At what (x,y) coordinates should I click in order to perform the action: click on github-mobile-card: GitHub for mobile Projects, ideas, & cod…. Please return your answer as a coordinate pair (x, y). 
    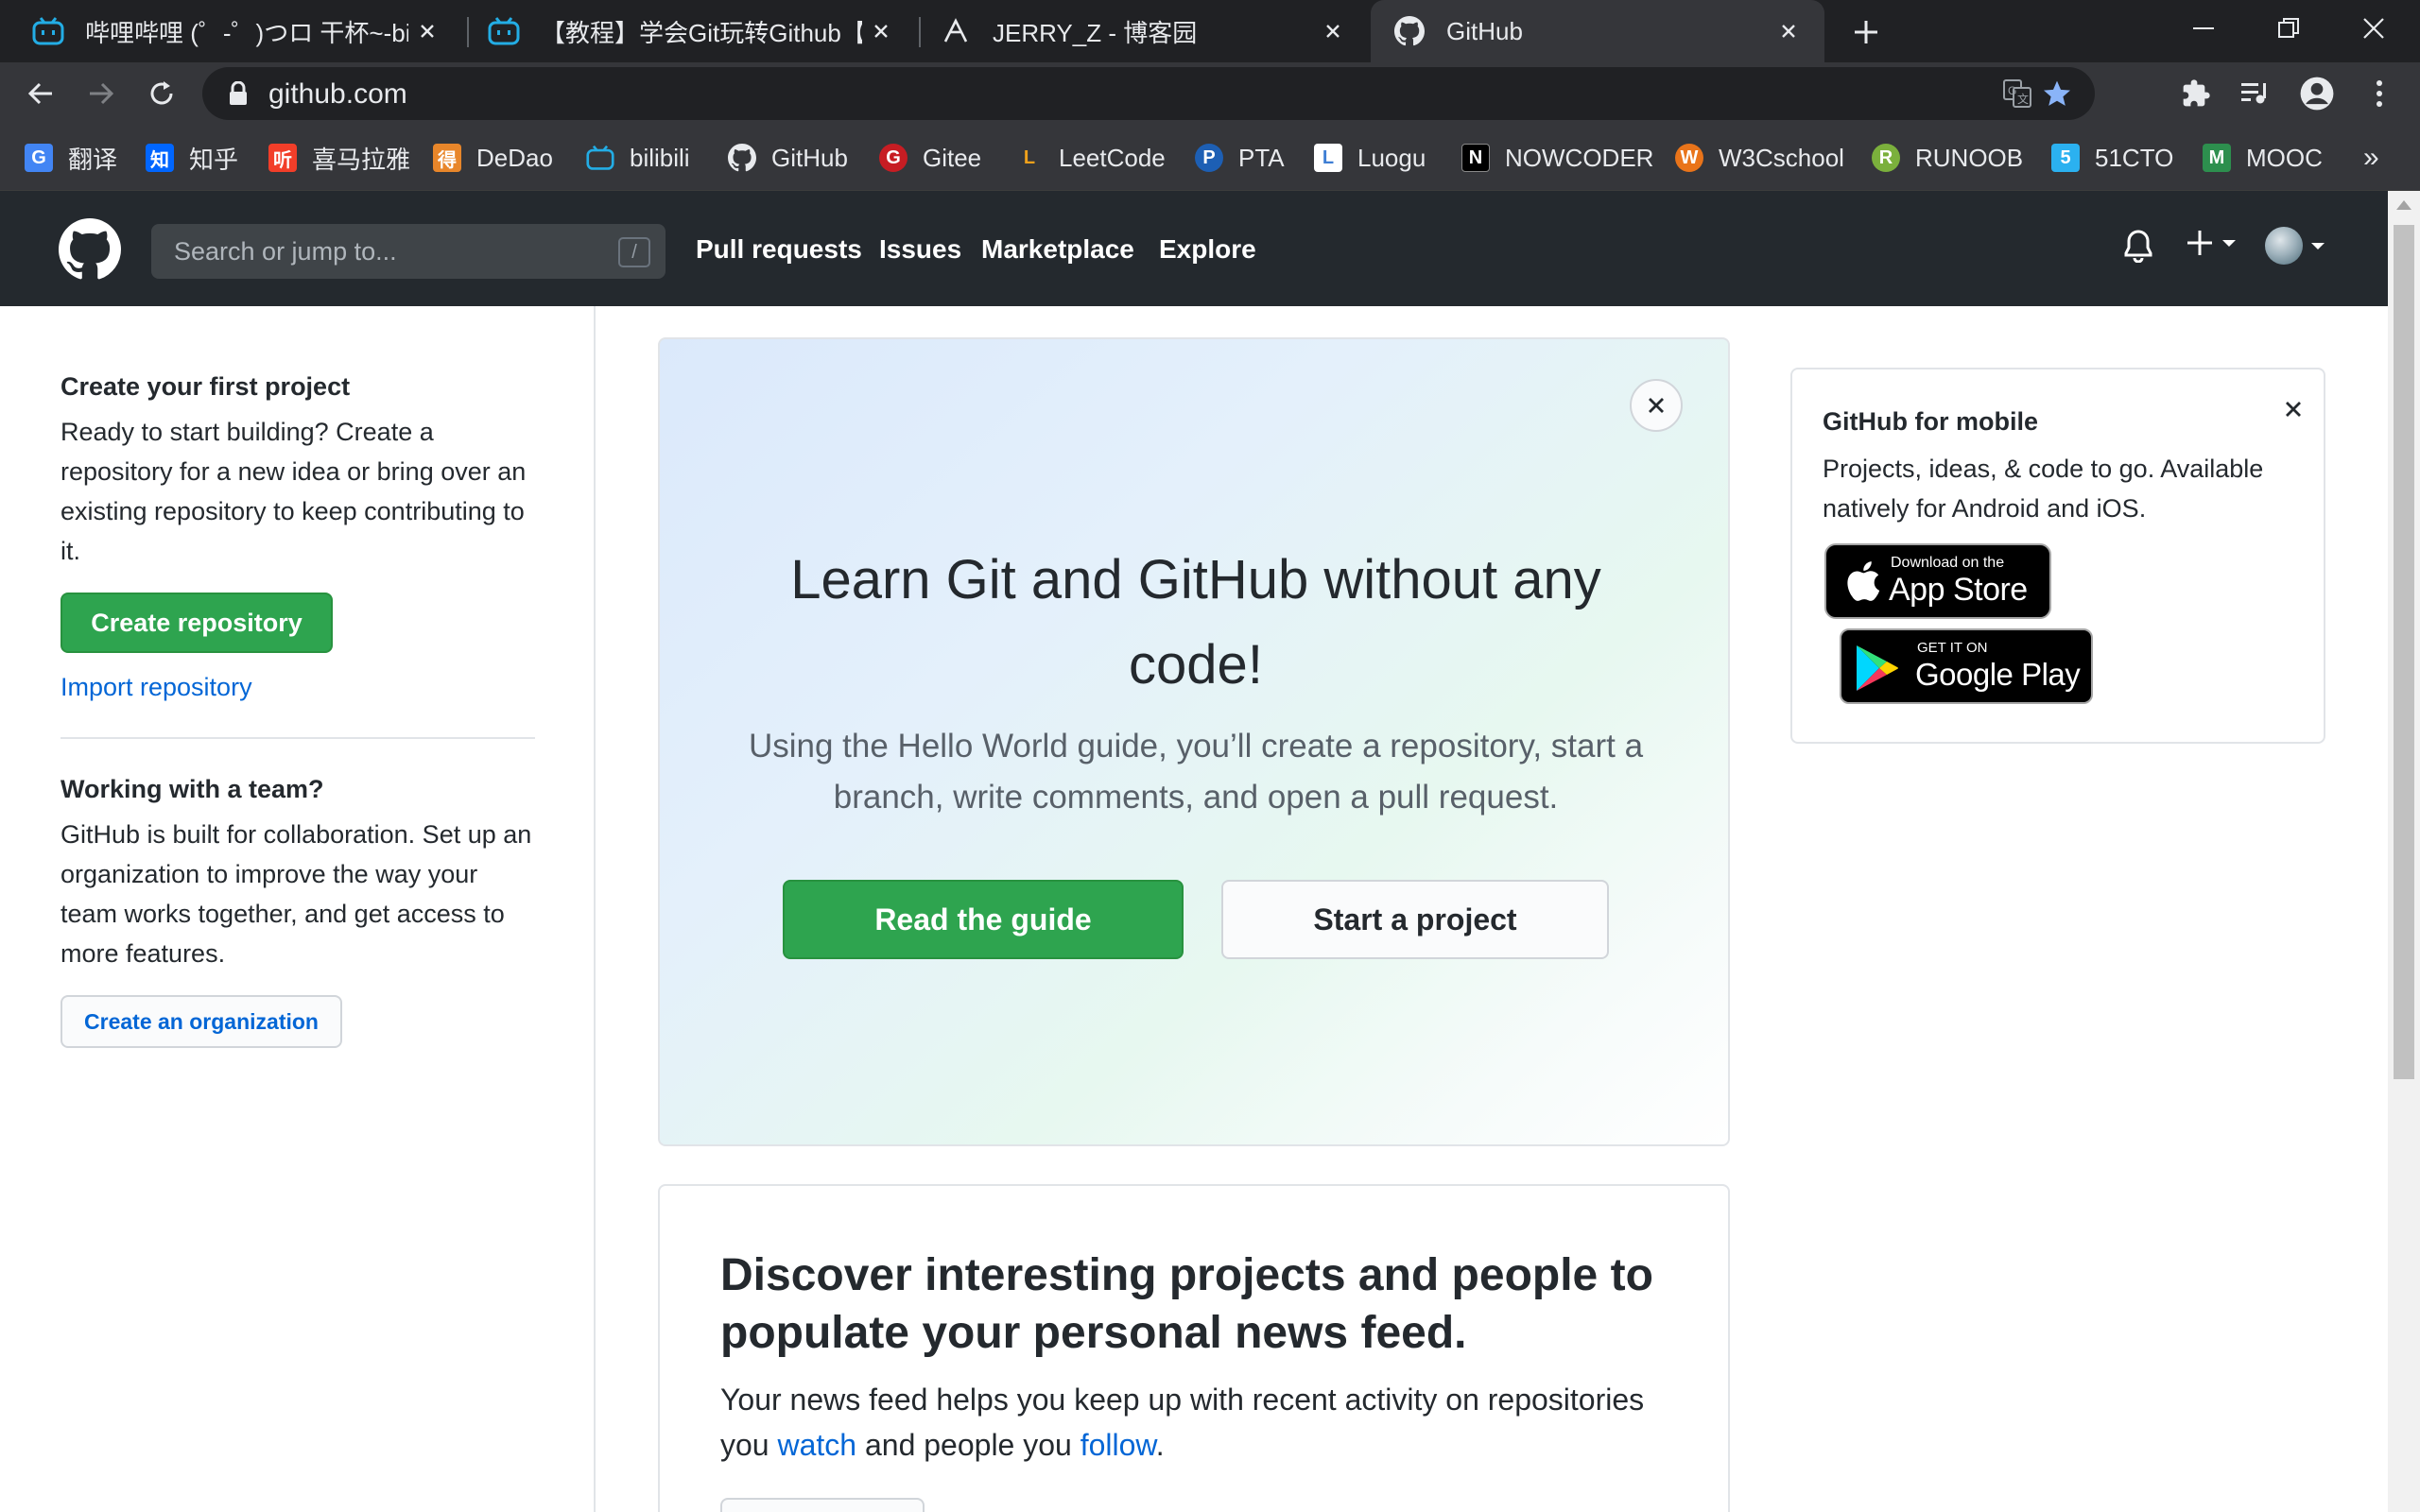
    Looking at the image, I should click on (2057, 556).